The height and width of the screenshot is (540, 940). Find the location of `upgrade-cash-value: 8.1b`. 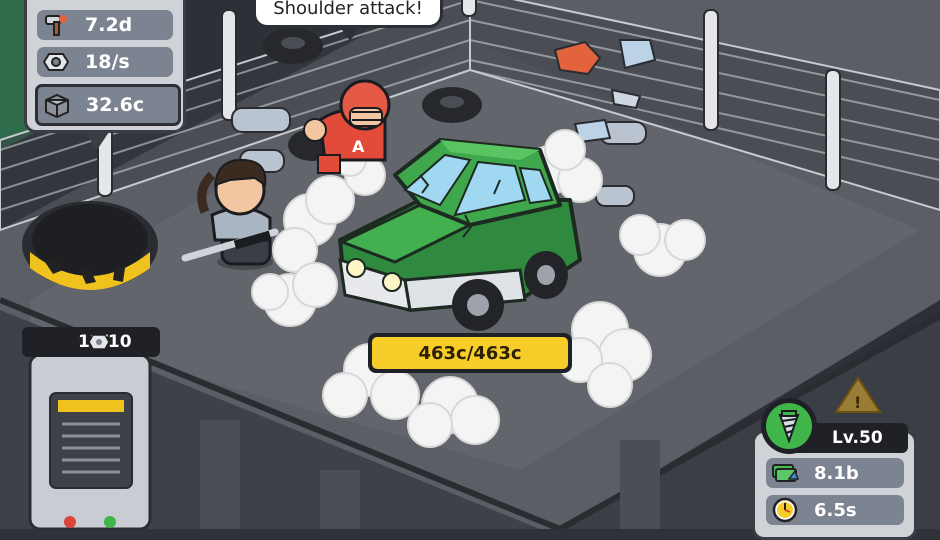

upgrade-cash-value: 8.1b is located at coordinates (836, 473).